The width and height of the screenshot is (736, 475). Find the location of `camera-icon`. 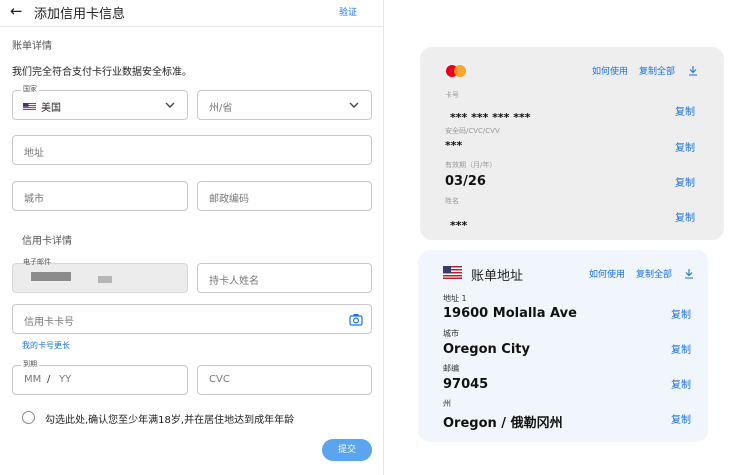

camera-icon is located at coordinates (356, 319).